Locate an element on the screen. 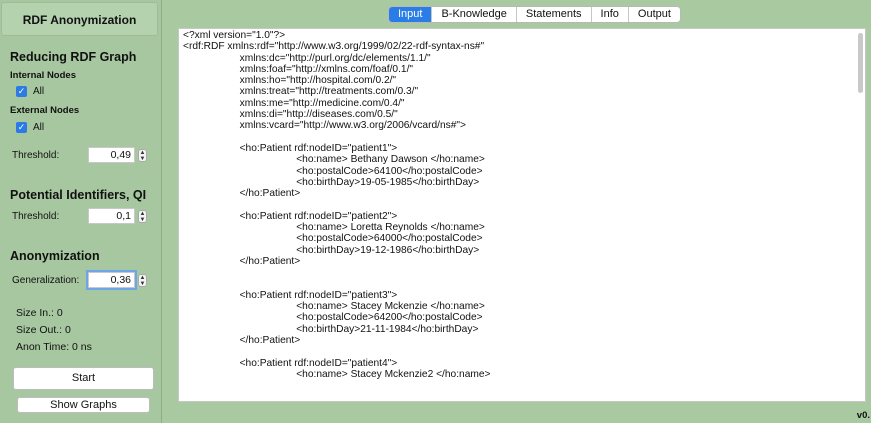  start-button: Start is located at coordinates (83, 378).